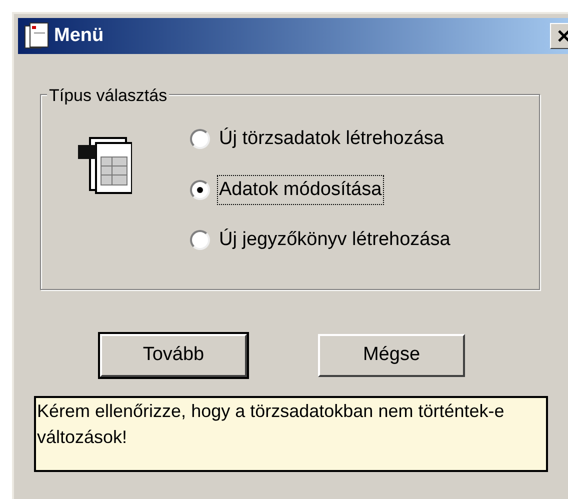  I want to click on dialog-button: Mégse, so click(391, 355).